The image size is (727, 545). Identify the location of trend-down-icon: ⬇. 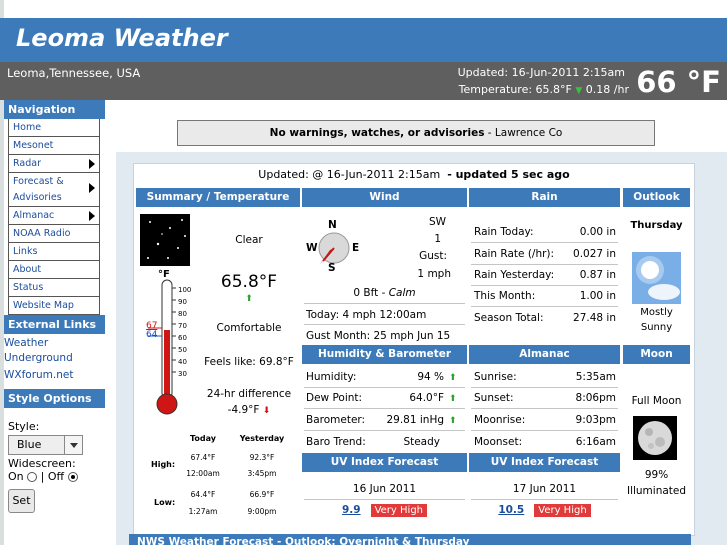
(266, 411).